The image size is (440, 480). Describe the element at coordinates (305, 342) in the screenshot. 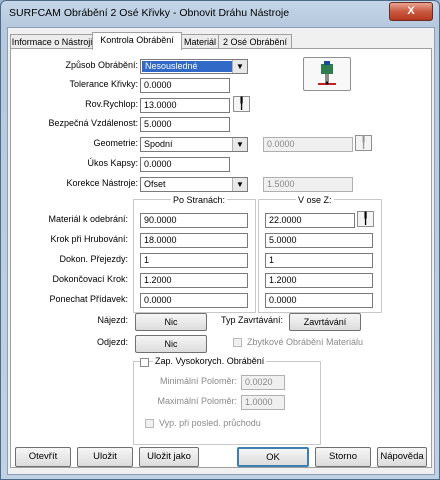

I see `rest-material-label: Zbytkové Obrábění Materiálu` at that location.